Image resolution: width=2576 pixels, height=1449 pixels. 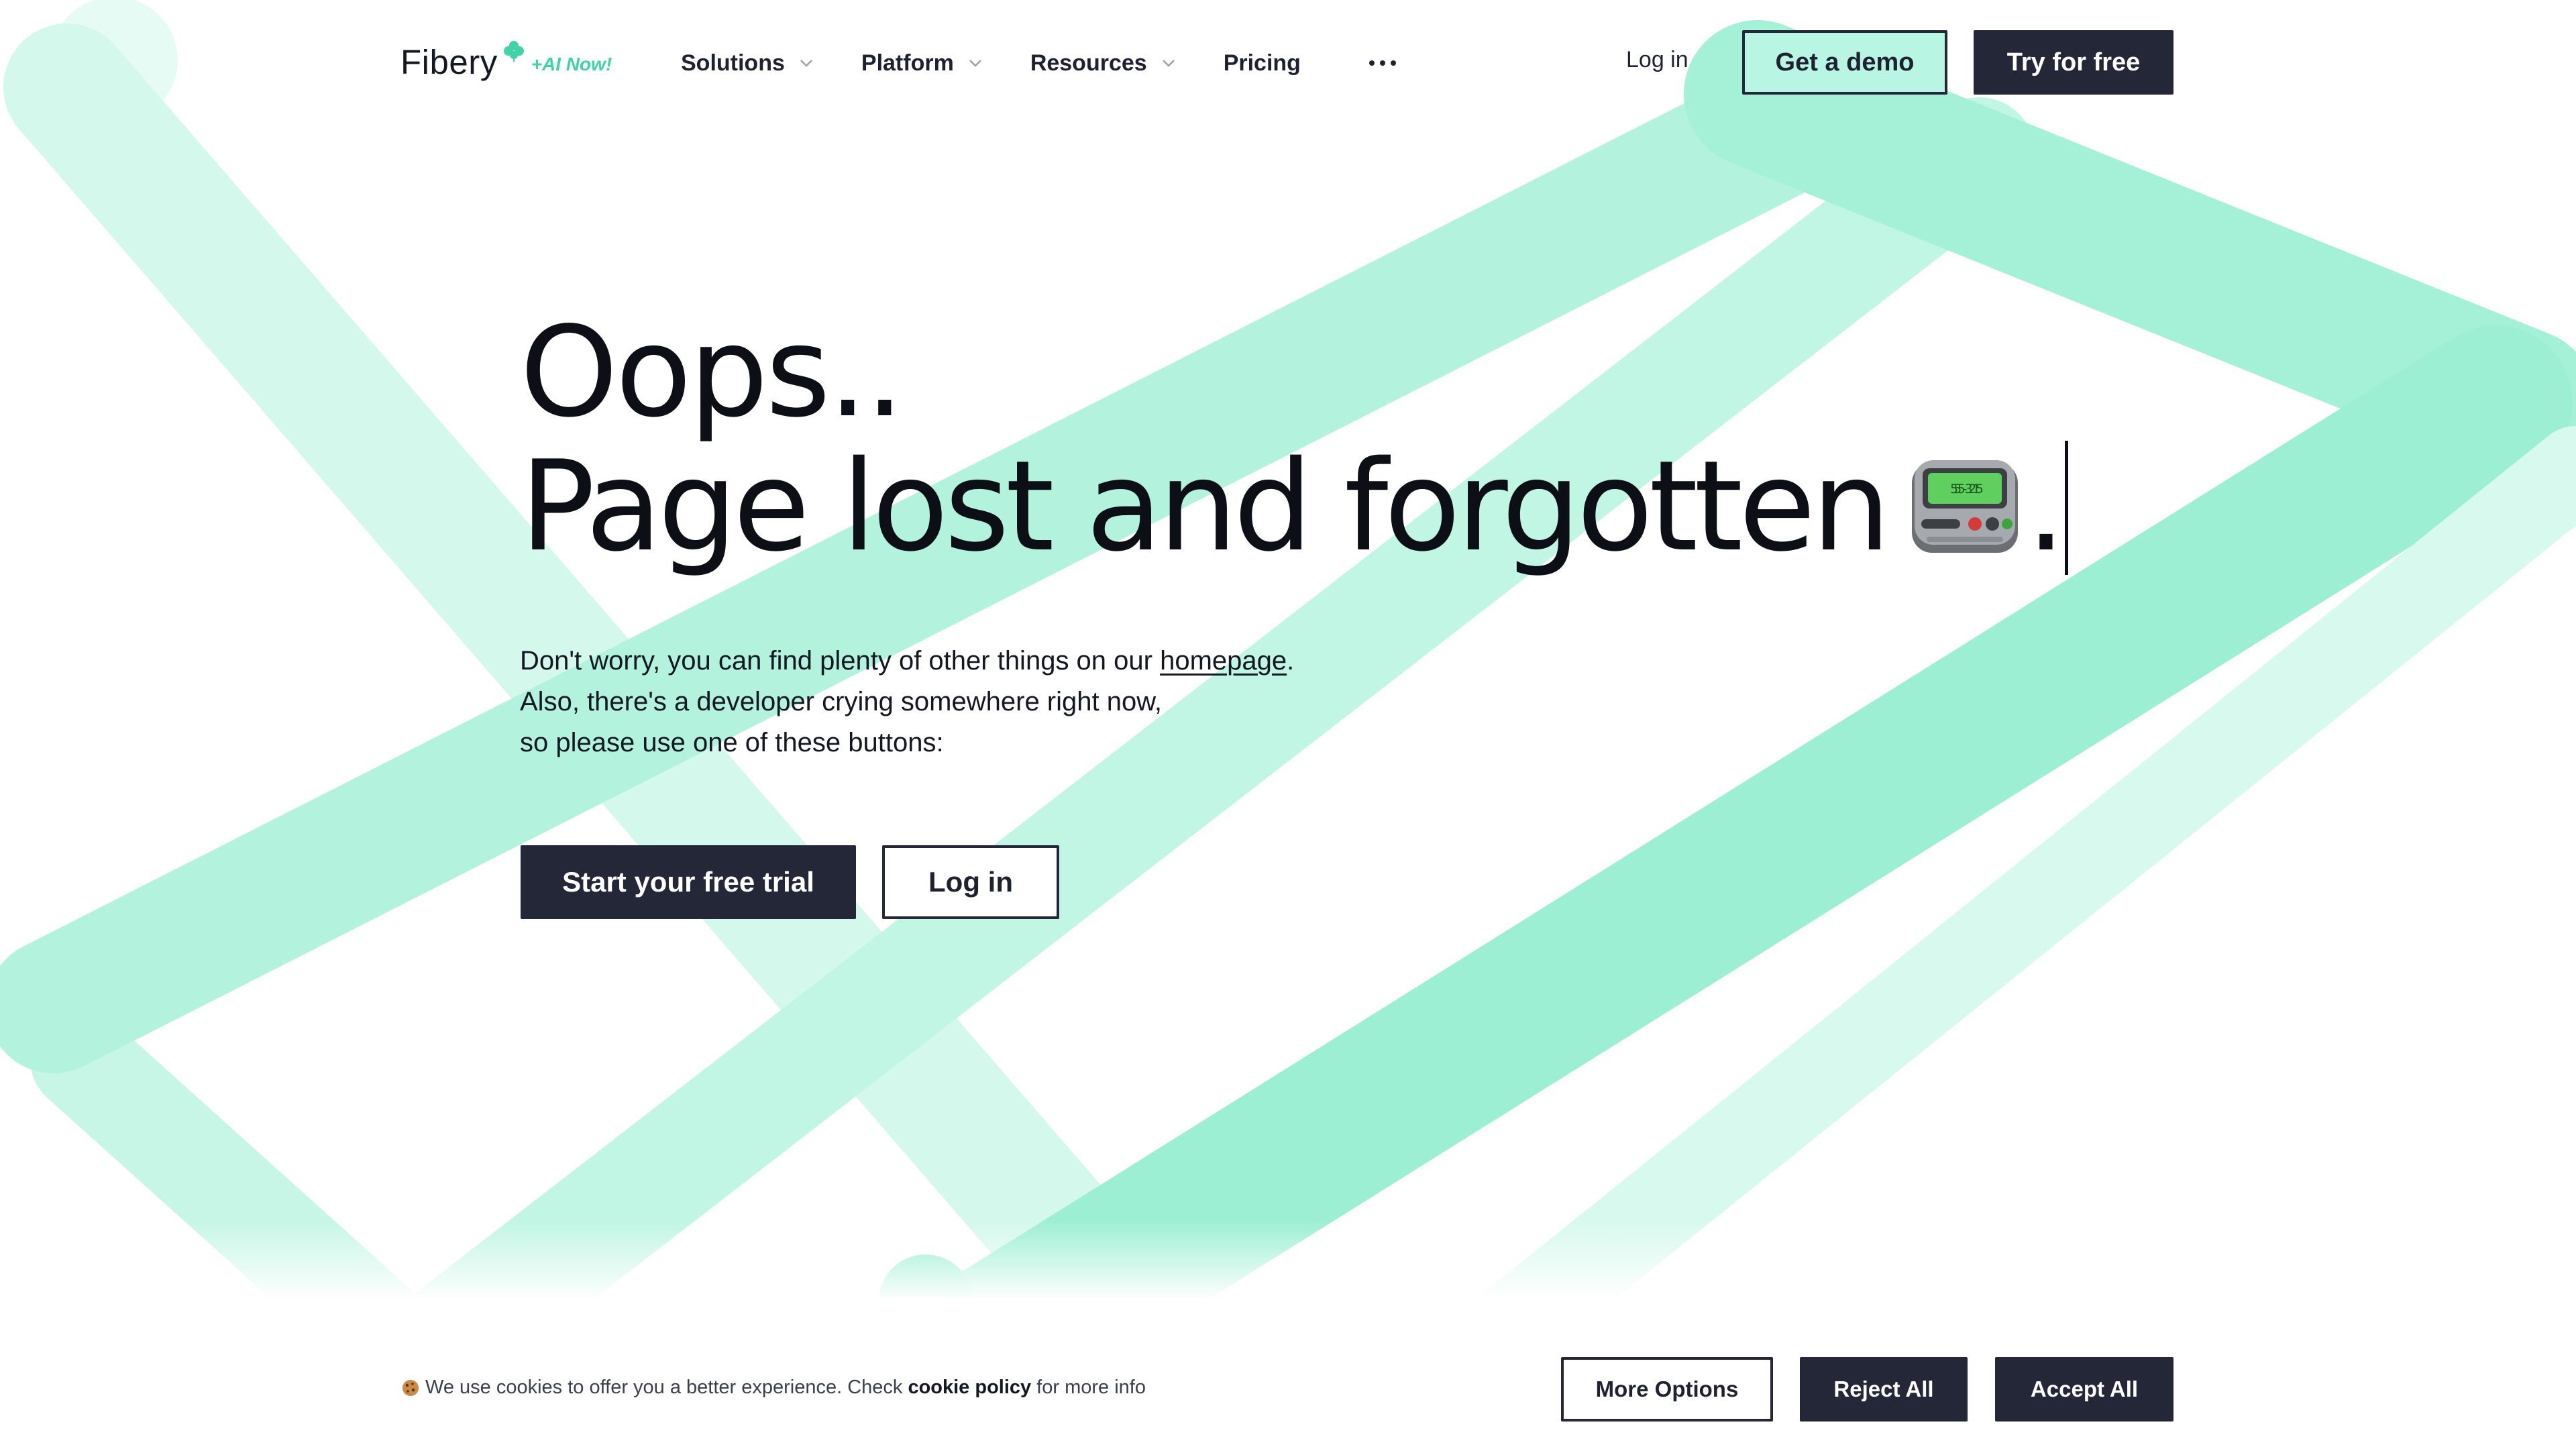 What do you see at coordinates (2084, 1389) in the screenshot?
I see `accept-all-button: Accept All` at bounding box center [2084, 1389].